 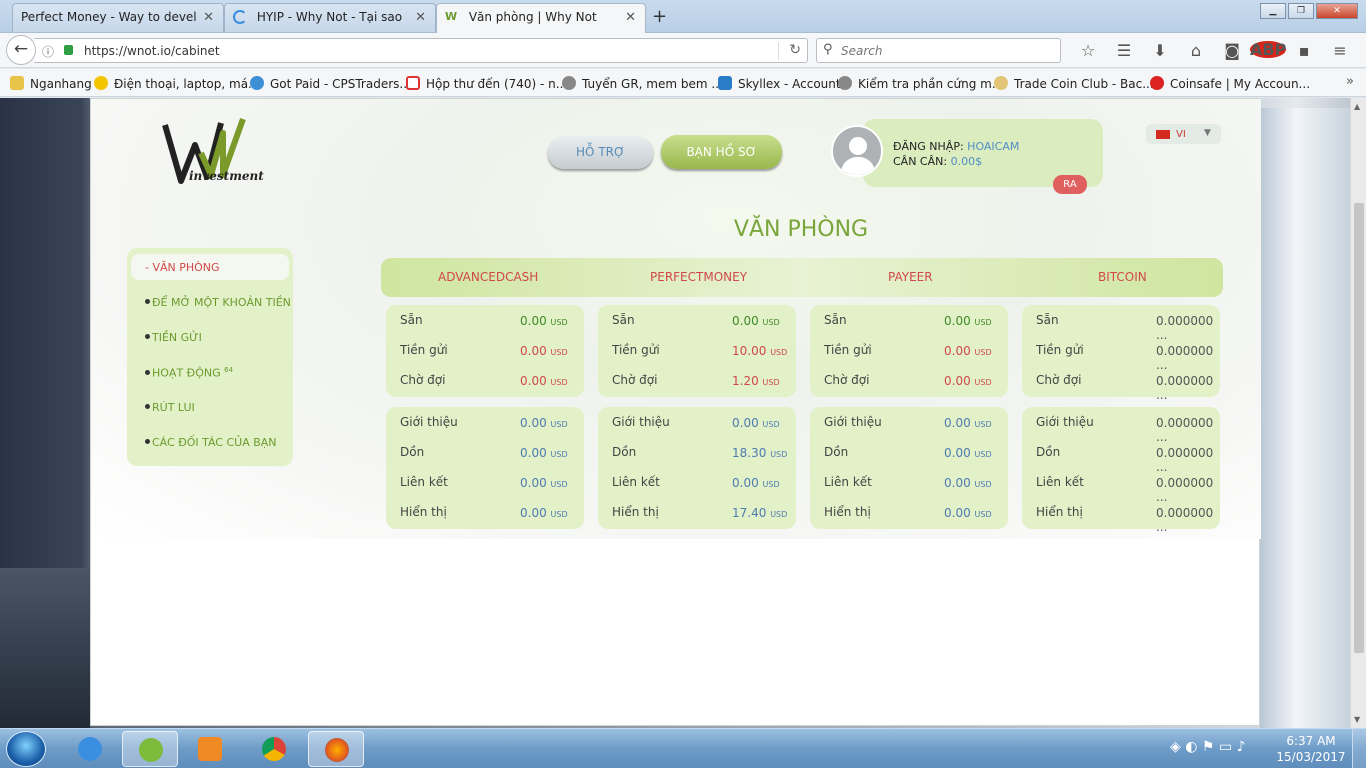 I want to click on tab-van-phong: W Văn phòng | Why Not ✕, so click(x=541, y=18).